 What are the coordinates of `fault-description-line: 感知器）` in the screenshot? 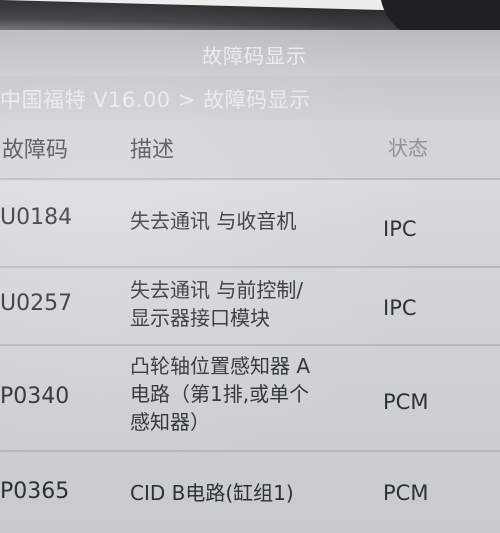 It's located at (170, 422).